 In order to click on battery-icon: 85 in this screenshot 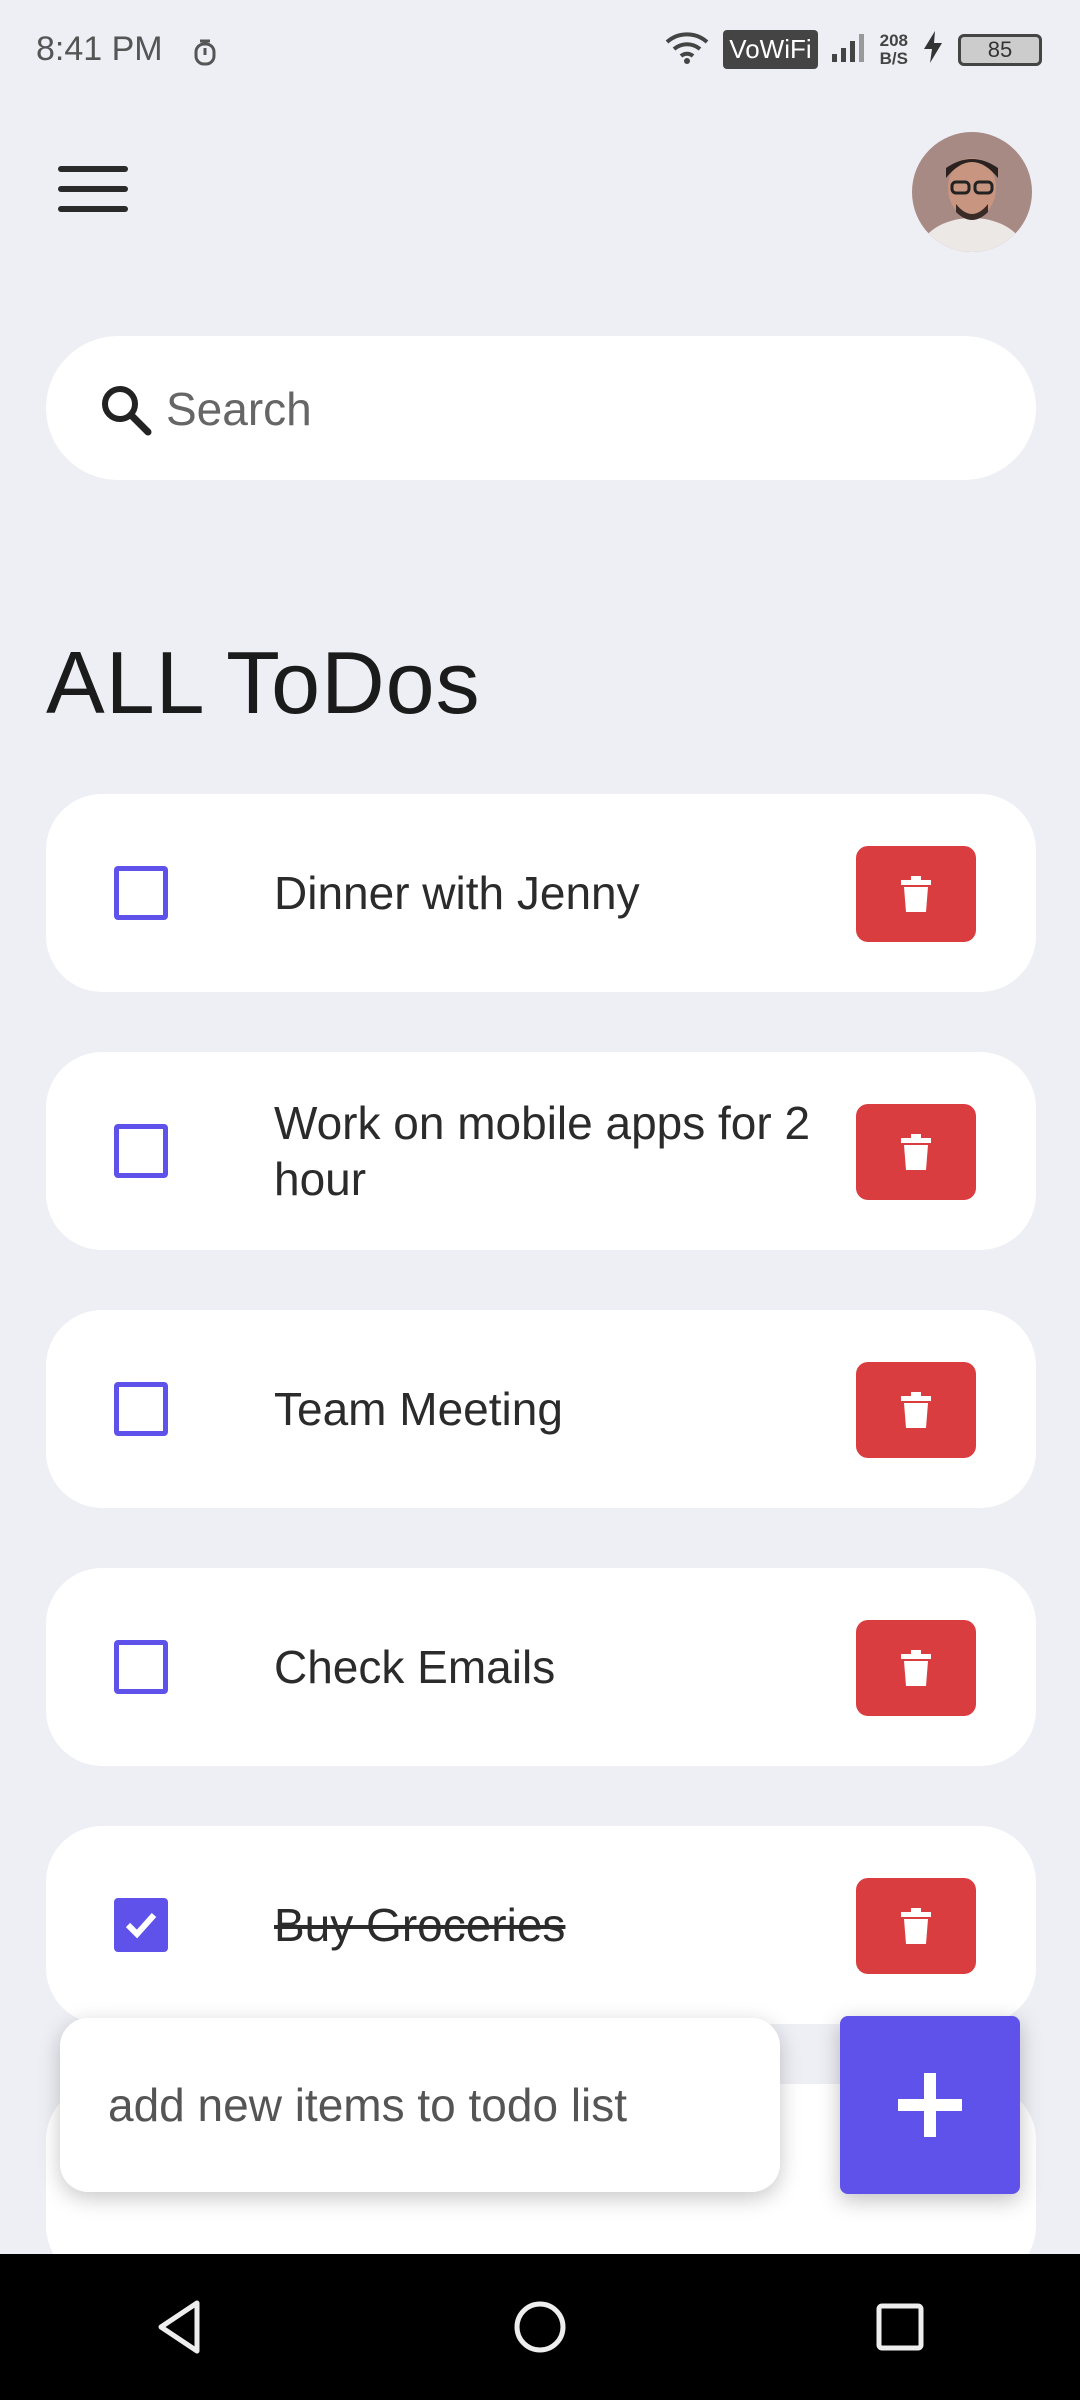, I will do `click(1000, 49)`.